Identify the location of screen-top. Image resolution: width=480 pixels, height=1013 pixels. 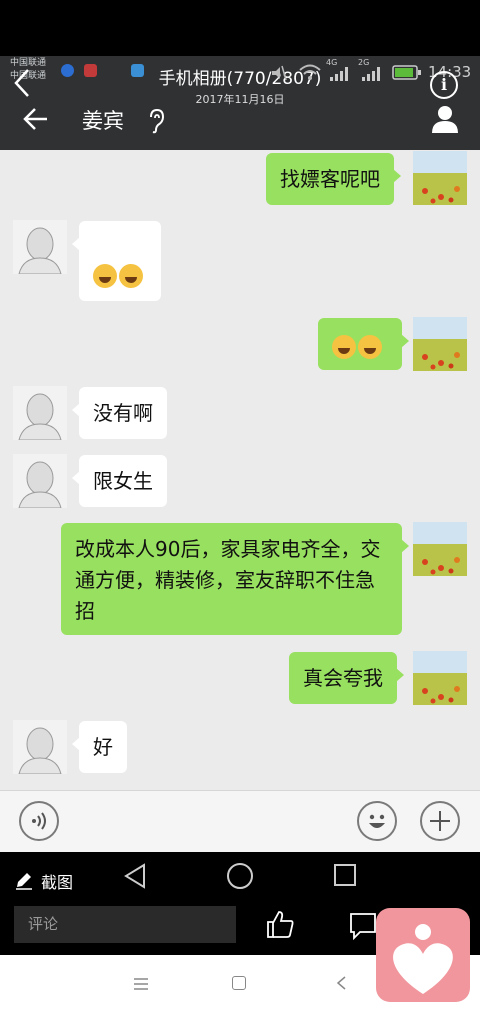
(240, 28).